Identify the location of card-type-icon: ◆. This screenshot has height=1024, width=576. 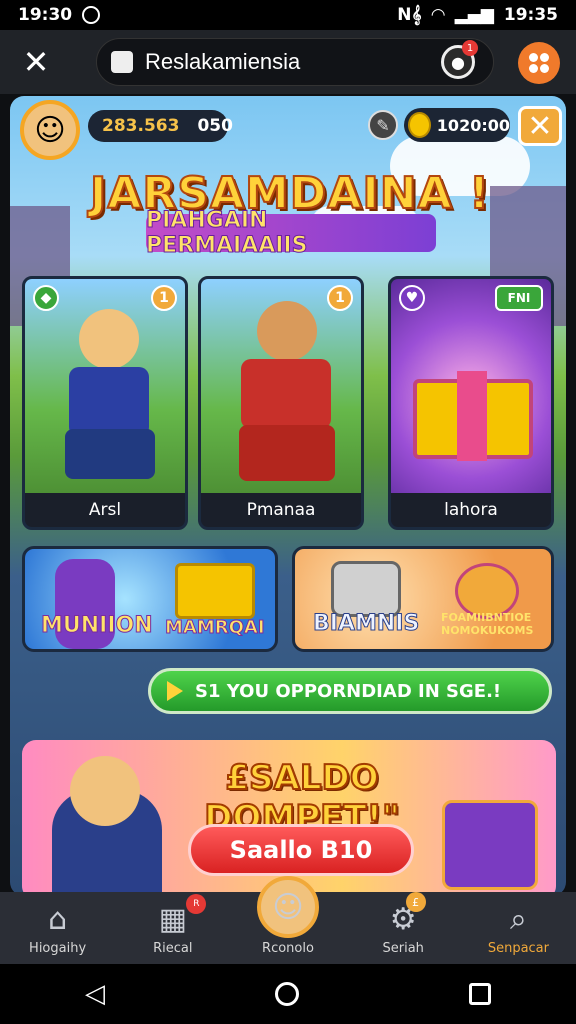
(46, 298).